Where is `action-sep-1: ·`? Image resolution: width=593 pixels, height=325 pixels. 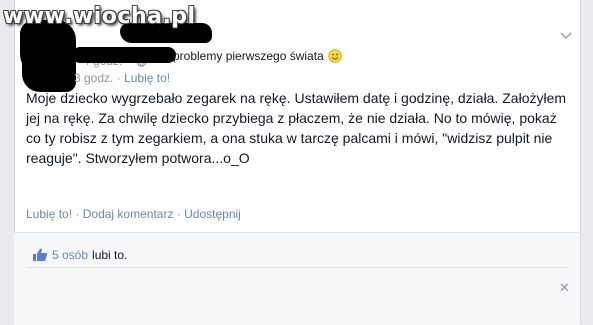 action-sep-1: · is located at coordinates (77, 214).